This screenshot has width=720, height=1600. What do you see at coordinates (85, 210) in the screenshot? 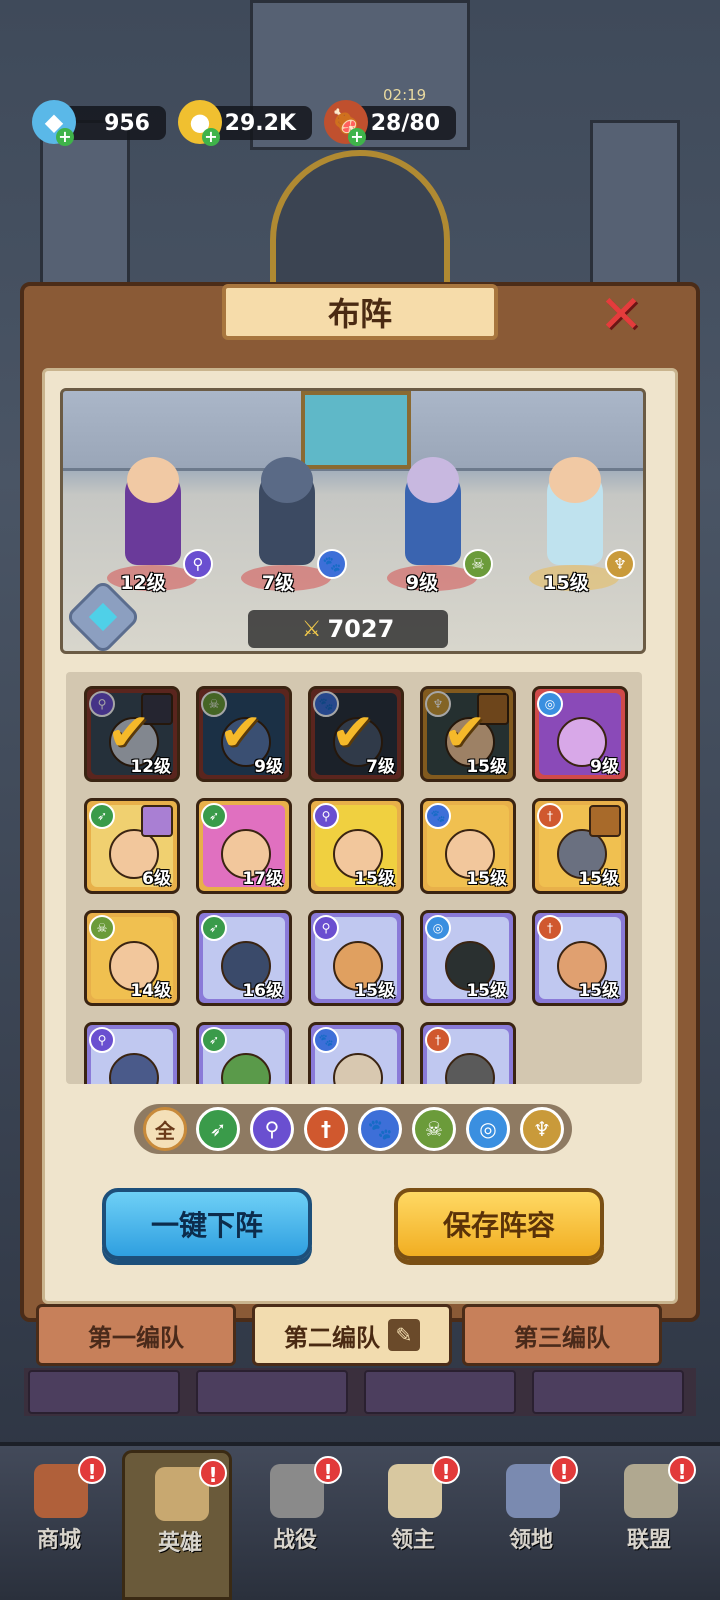
I see `castle-tower-left` at bounding box center [85, 210].